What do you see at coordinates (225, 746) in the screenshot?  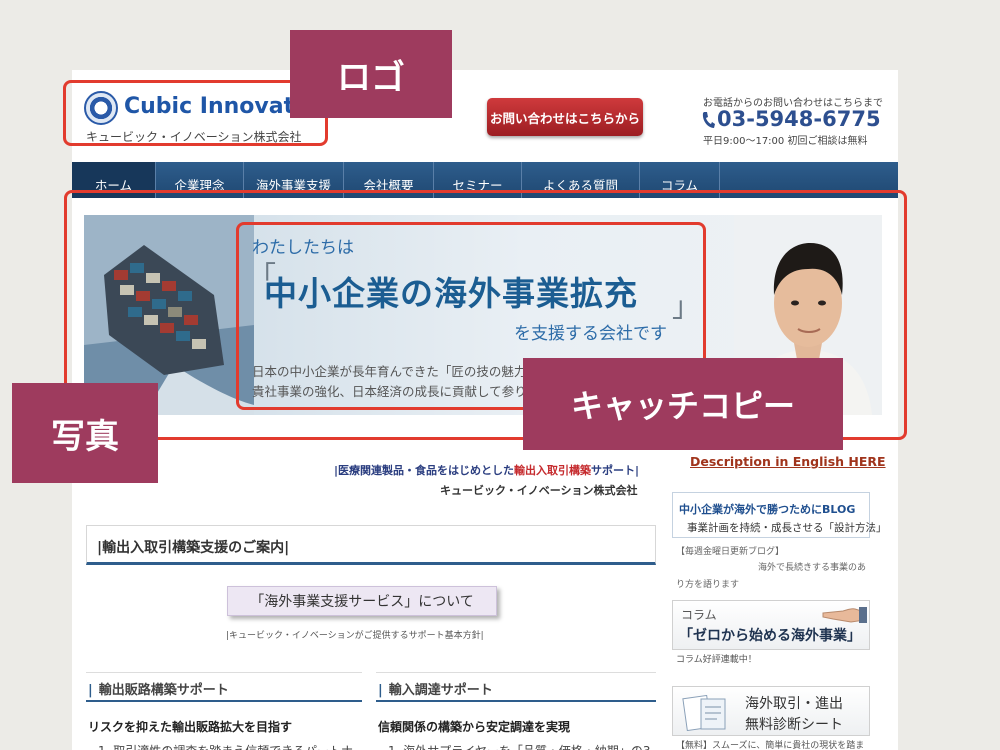 I see `export-support-item: 1. 取引適性の調査を踏まえ信頼できるパートナ` at bounding box center [225, 746].